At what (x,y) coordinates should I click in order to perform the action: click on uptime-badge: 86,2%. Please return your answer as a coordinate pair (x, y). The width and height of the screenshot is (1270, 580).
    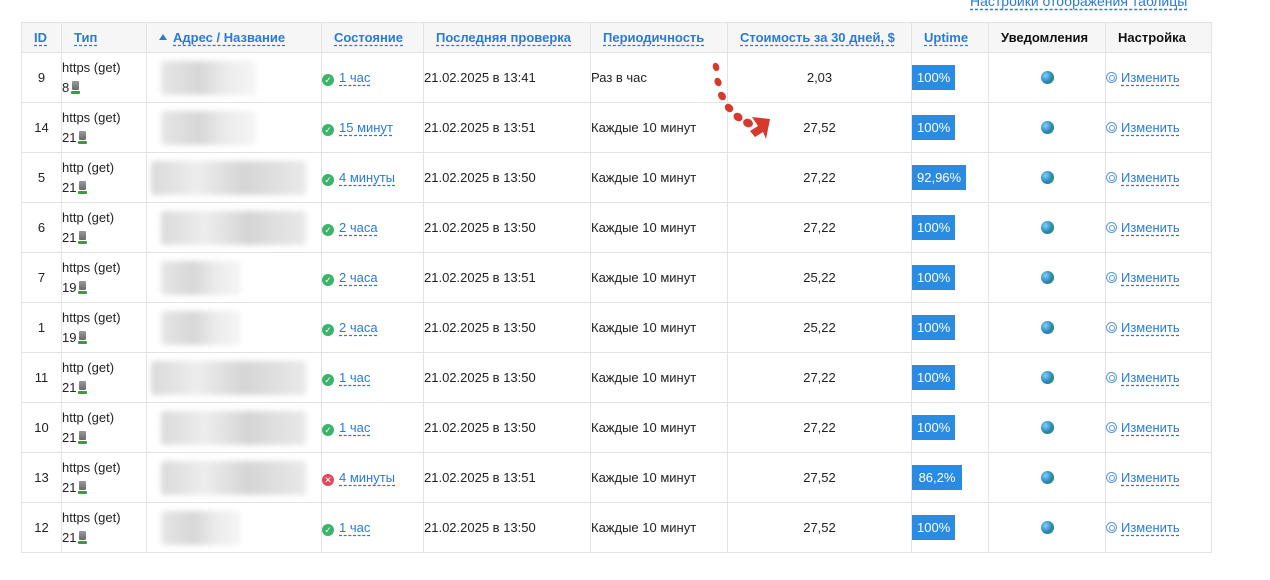
    Looking at the image, I should click on (937, 477).